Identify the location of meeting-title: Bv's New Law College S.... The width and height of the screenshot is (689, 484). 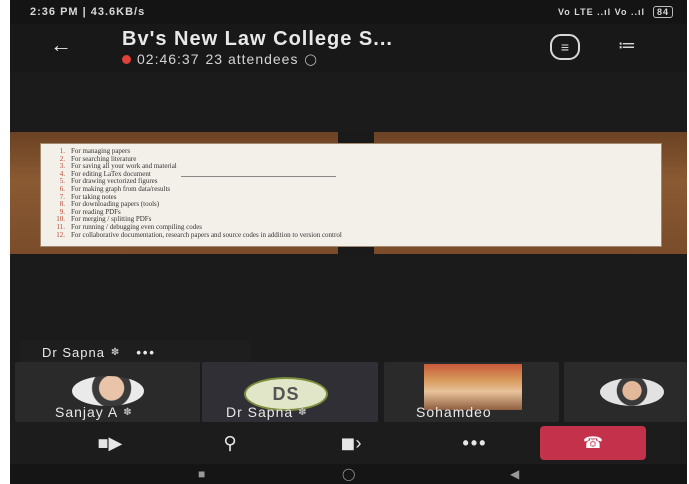
(257, 39).